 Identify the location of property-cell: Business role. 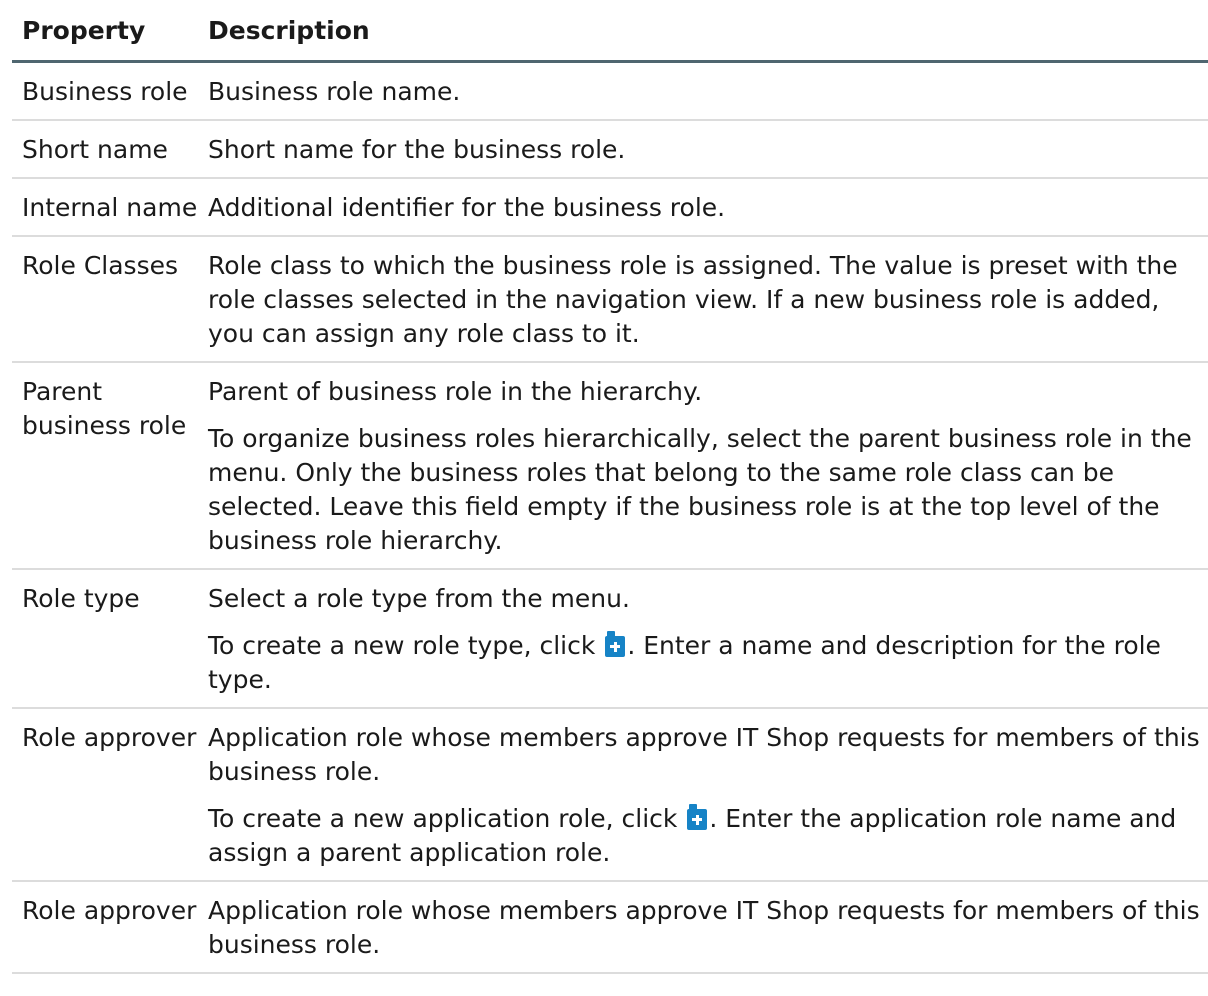
(105, 91).